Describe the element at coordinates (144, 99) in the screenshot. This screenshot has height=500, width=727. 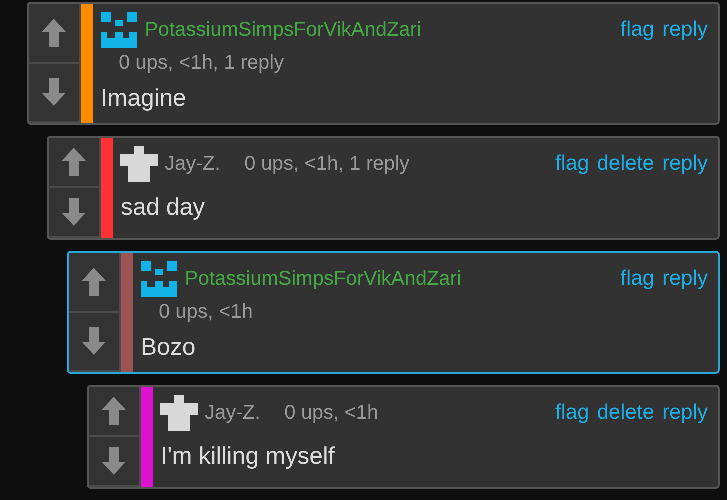
I see `comment-text: Imagine` at that location.